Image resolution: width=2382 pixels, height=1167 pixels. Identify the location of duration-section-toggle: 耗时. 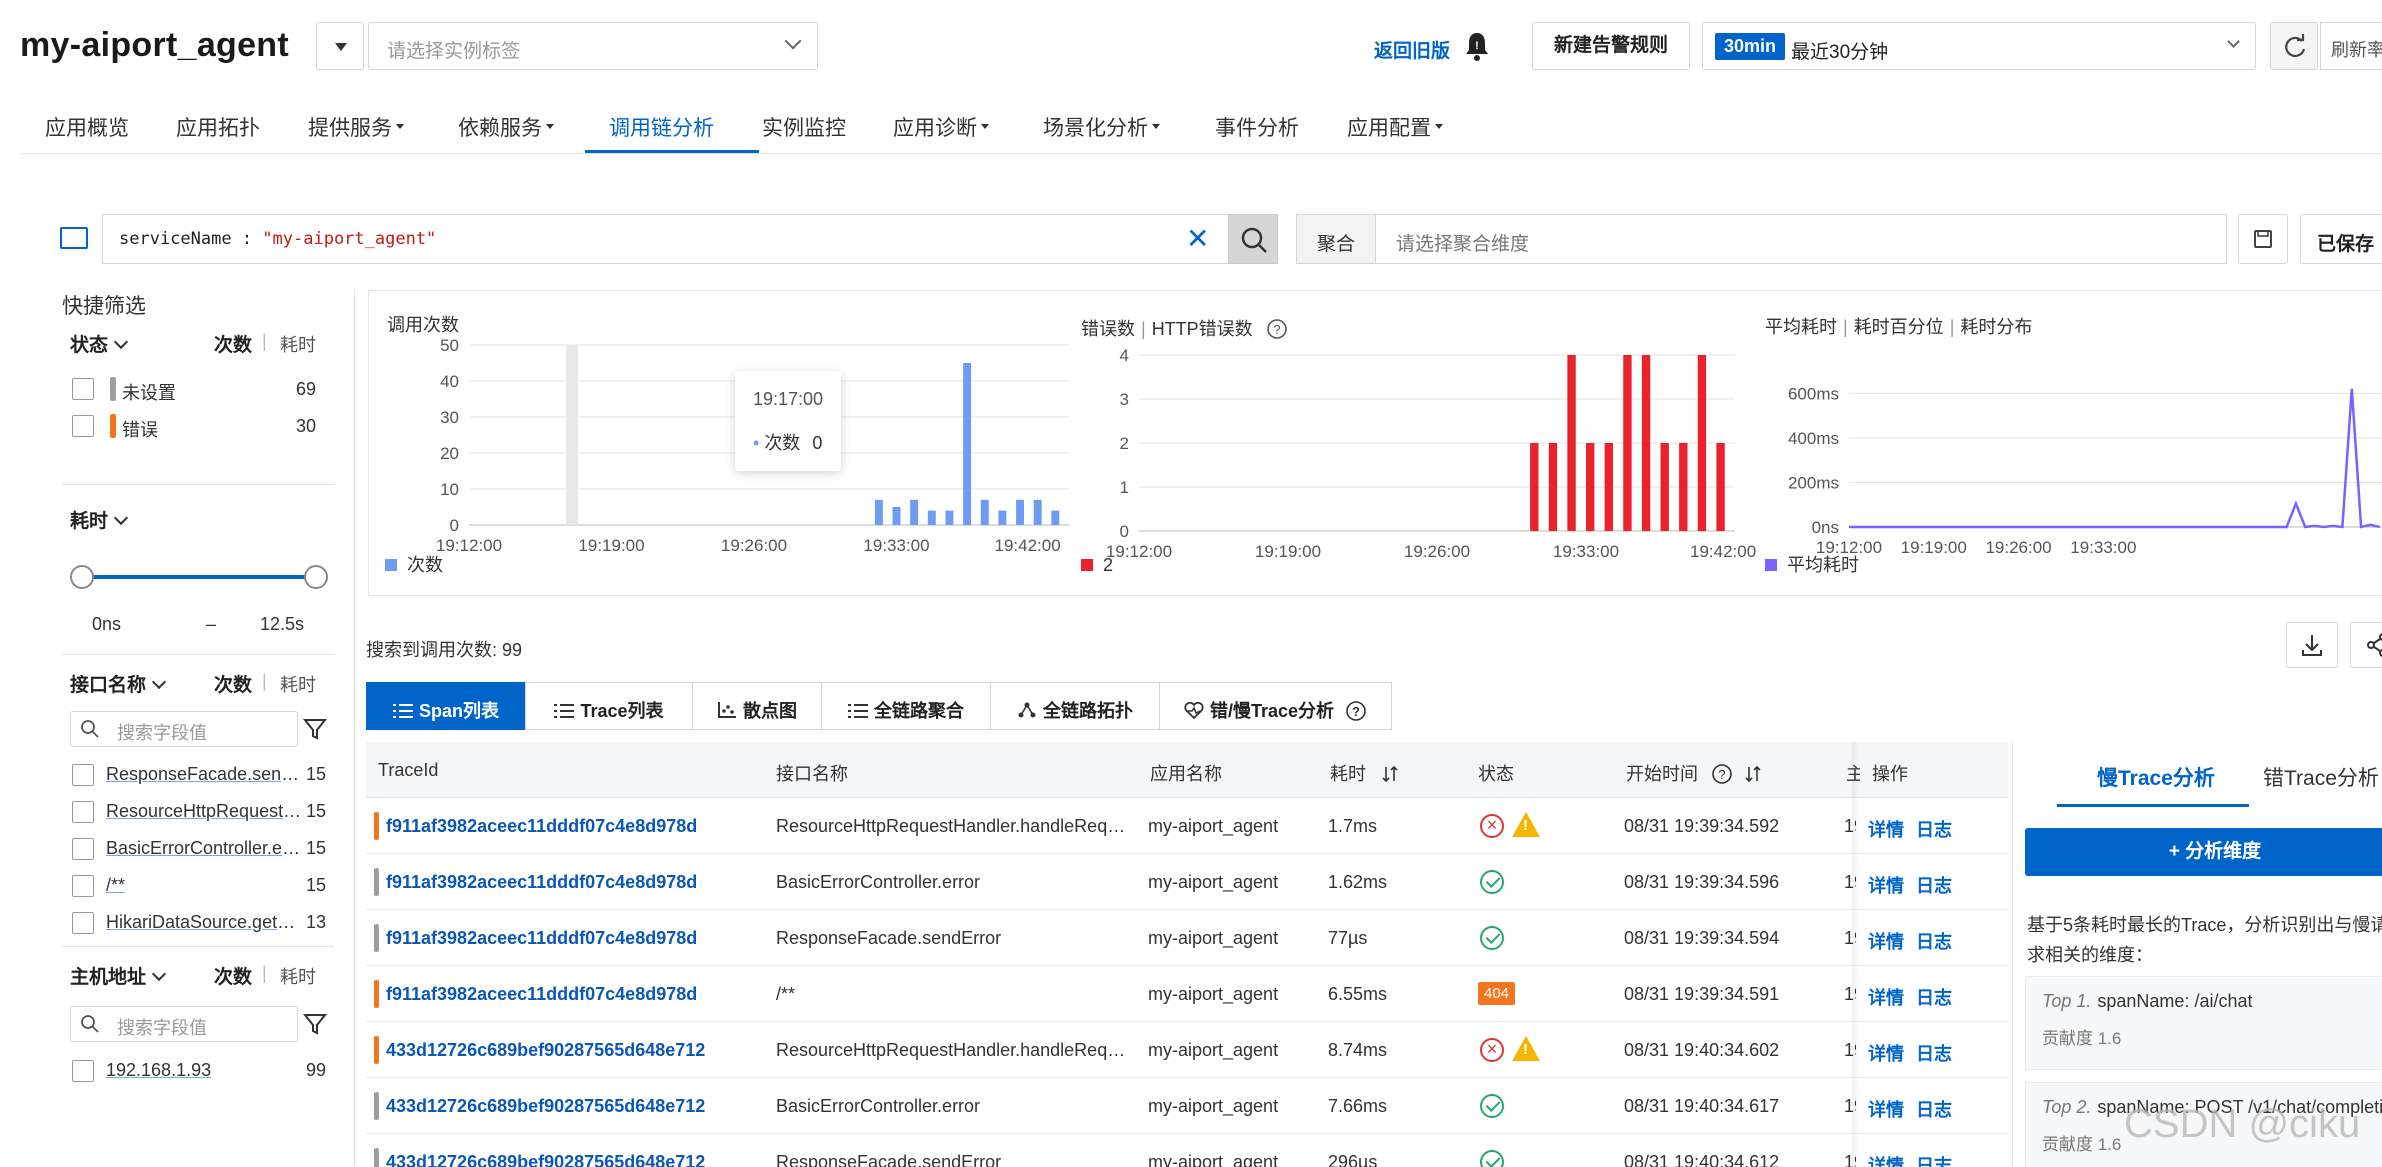
(99, 519).